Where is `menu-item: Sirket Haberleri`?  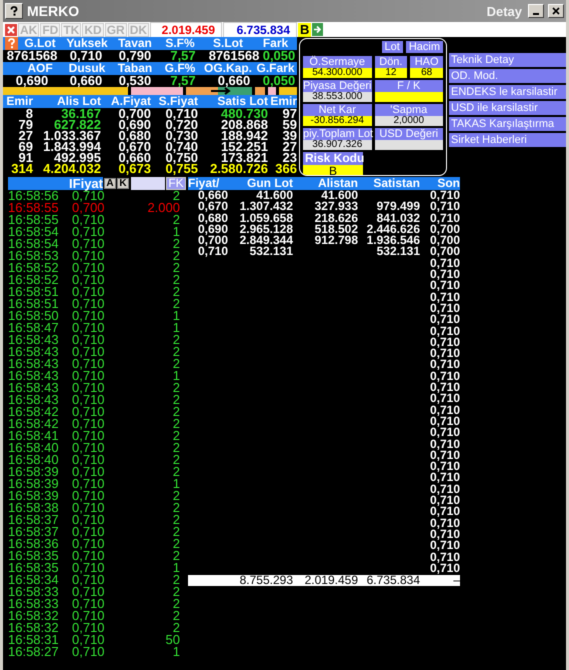
menu-item: Sirket Haberleri is located at coordinates (507, 140).